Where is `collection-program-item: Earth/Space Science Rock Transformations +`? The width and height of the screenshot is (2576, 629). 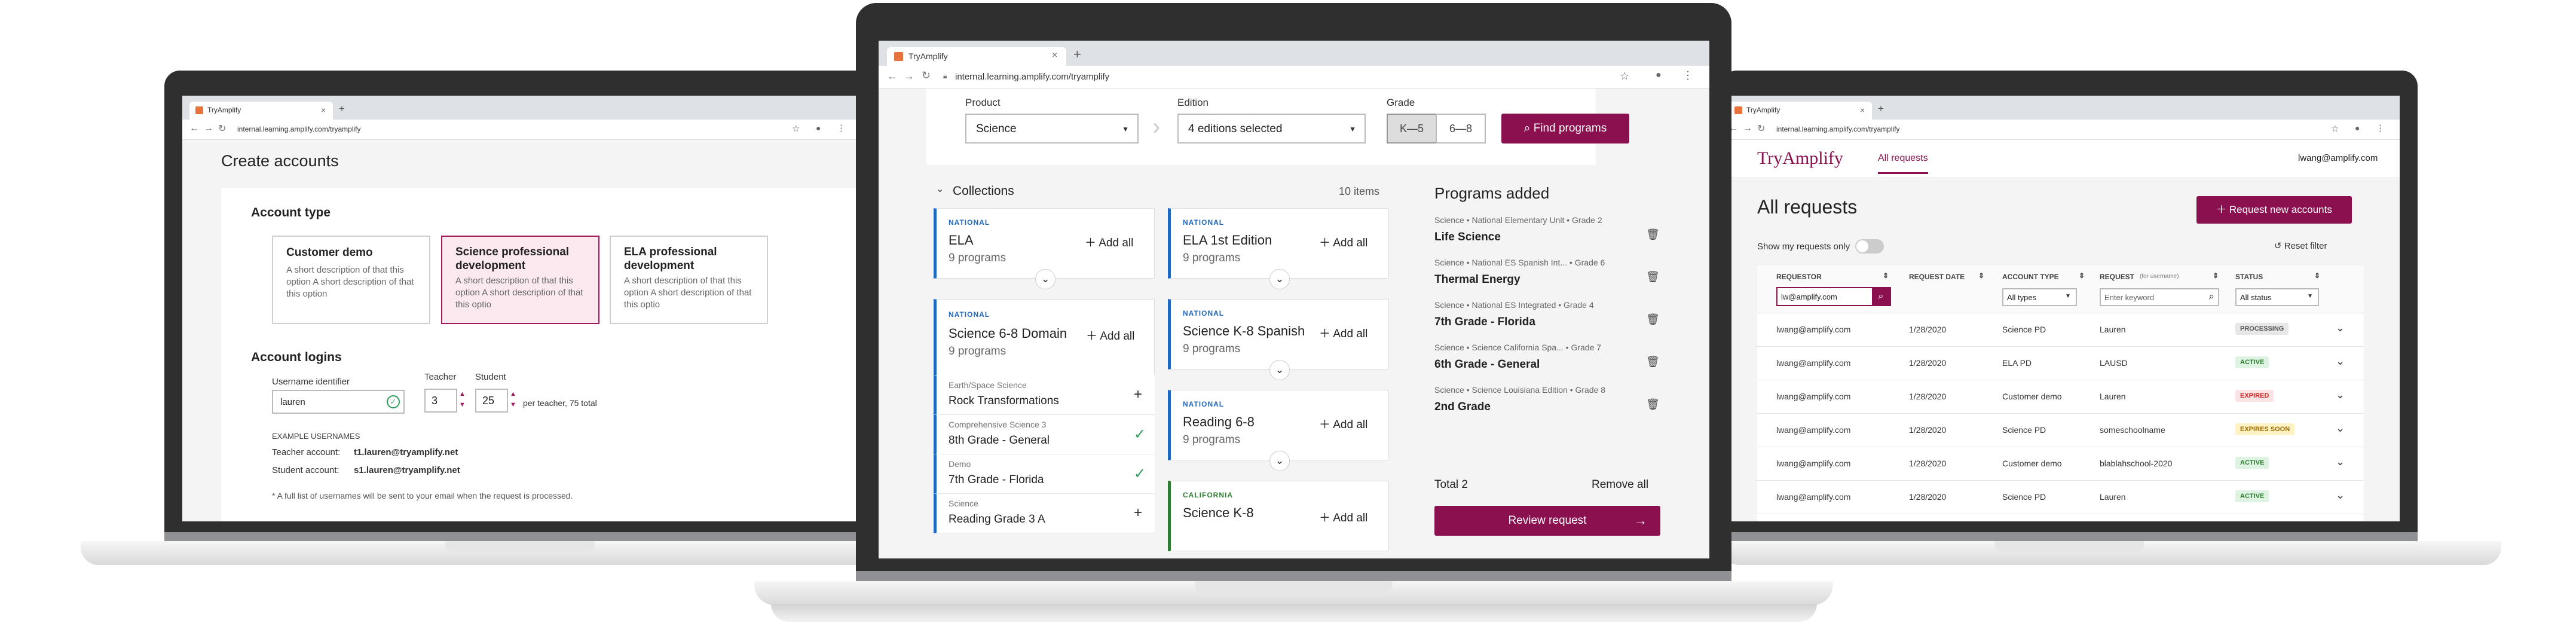
collection-program-item: Earth/Space Science Rock Transformations + is located at coordinates (1044, 395).